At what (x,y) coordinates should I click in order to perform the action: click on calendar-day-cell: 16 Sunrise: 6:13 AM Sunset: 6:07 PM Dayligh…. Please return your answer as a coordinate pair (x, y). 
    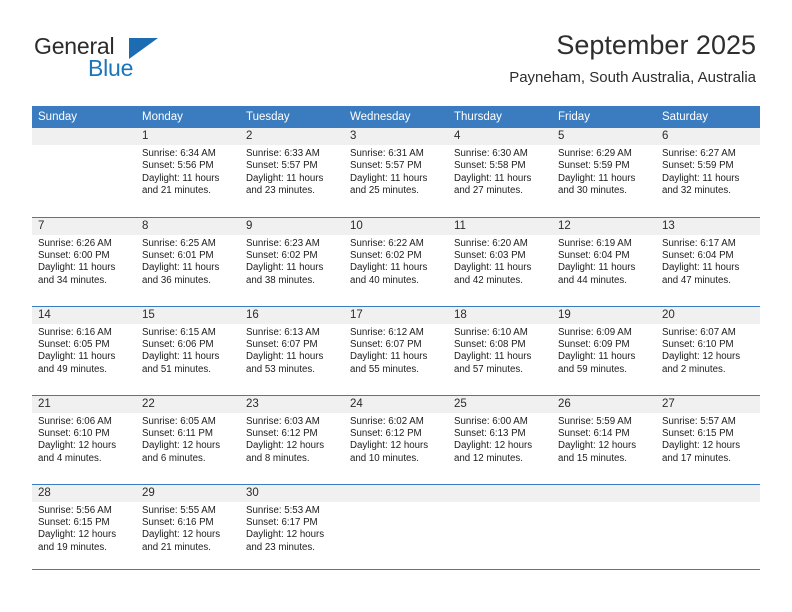
    Looking at the image, I should click on (292, 350).